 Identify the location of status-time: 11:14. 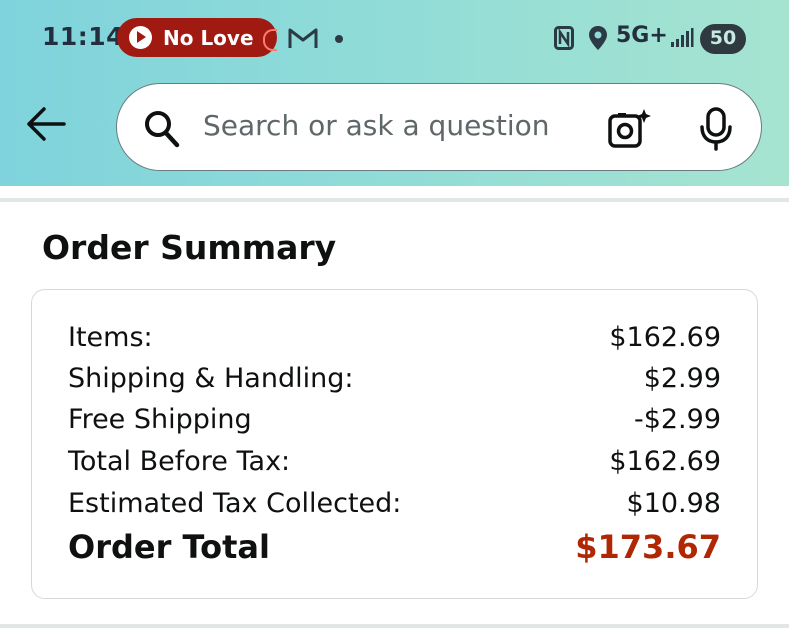
(83, 36).